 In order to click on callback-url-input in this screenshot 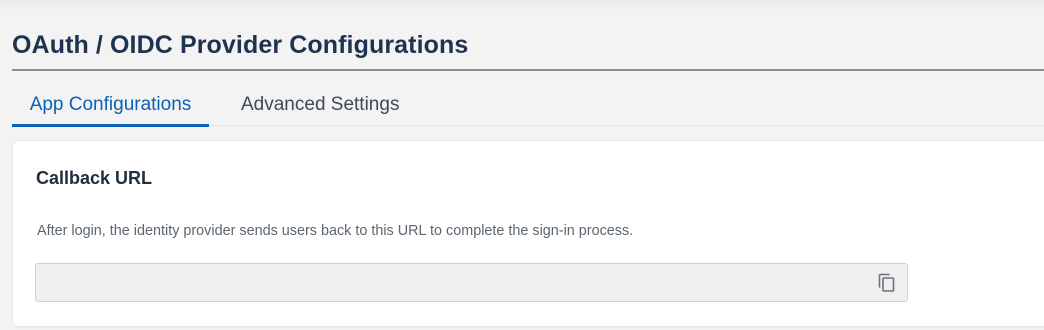, I will do `click(451, 282)`.